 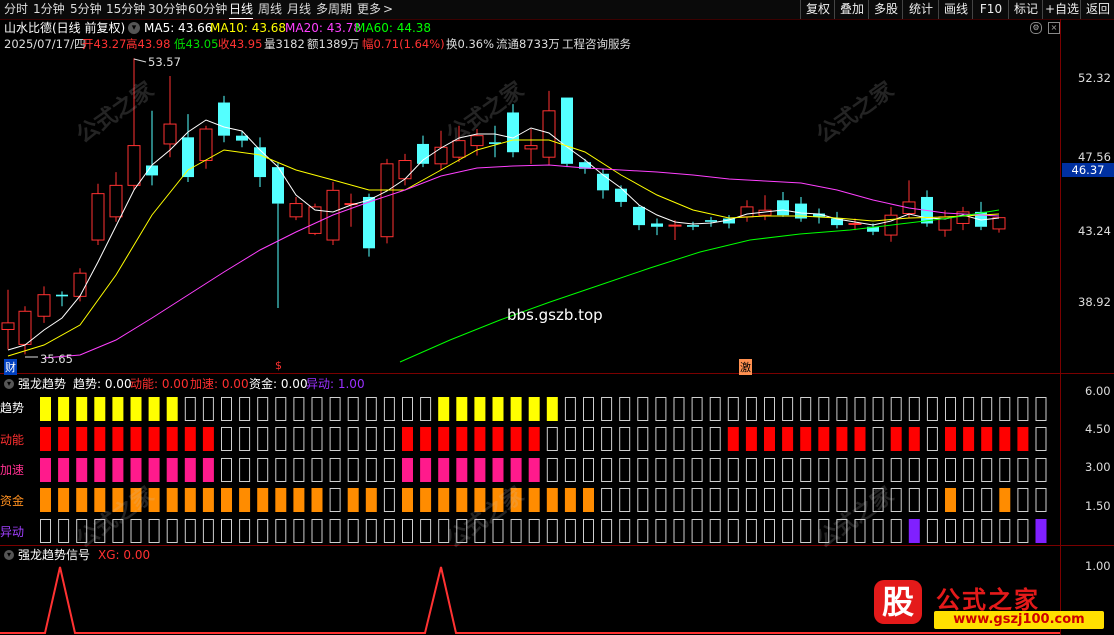 I want to click on axis-divider, so click(x=1060, y=327).